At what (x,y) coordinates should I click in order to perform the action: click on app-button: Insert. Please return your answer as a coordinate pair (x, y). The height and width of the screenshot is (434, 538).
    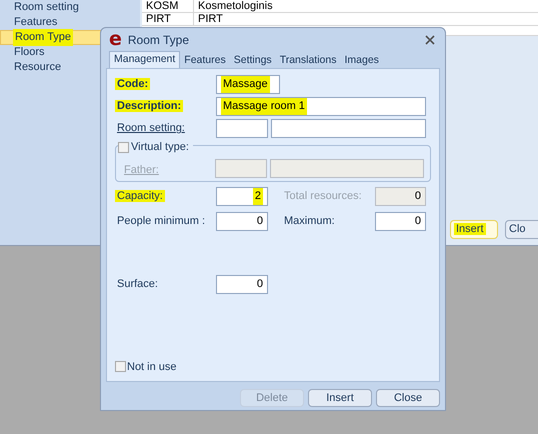
    Looking at the image, I should click on (474, 229).